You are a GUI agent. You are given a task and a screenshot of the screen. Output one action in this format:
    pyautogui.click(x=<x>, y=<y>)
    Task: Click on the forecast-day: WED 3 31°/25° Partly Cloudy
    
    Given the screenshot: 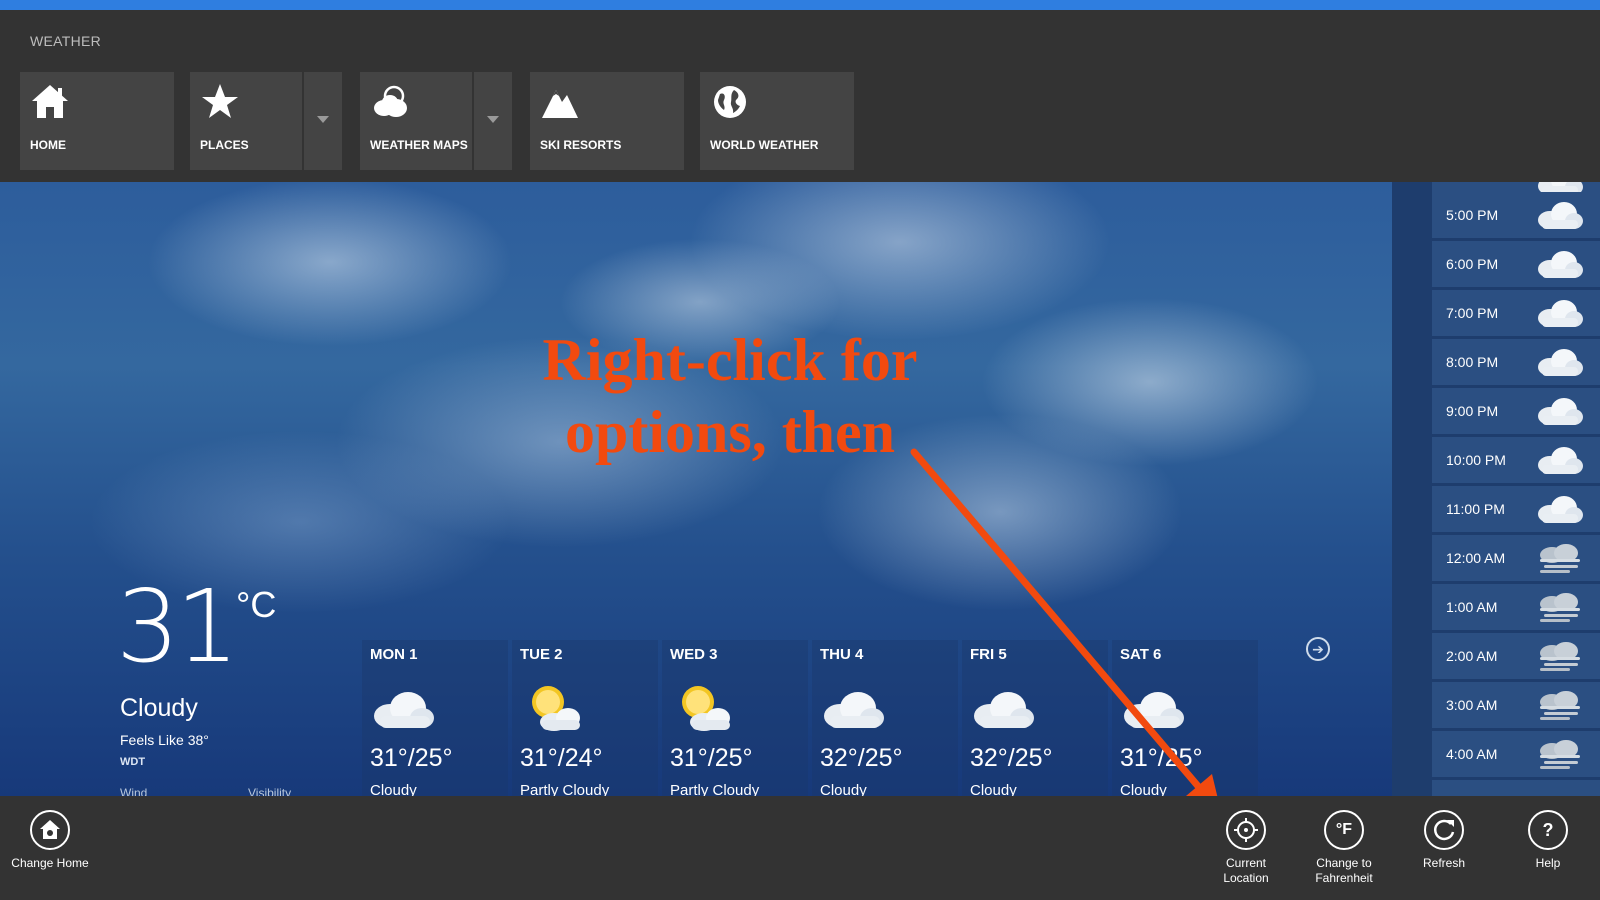 What is the action you would take?
    pyautogui.click(x=735, y=718)
    